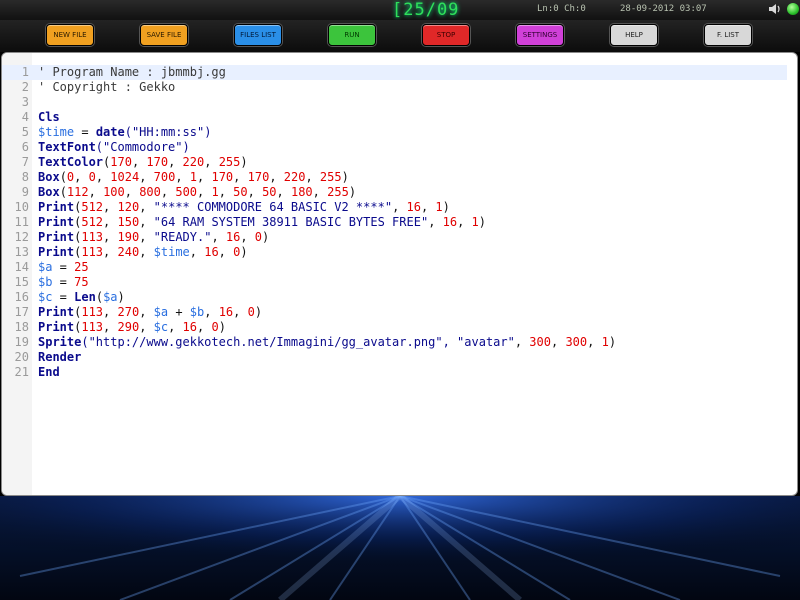 The width and height of the screenshot is (800, 600). Describe the element at coordinates (63, 177) in the screenshot. I see `code-token: (` at that location.